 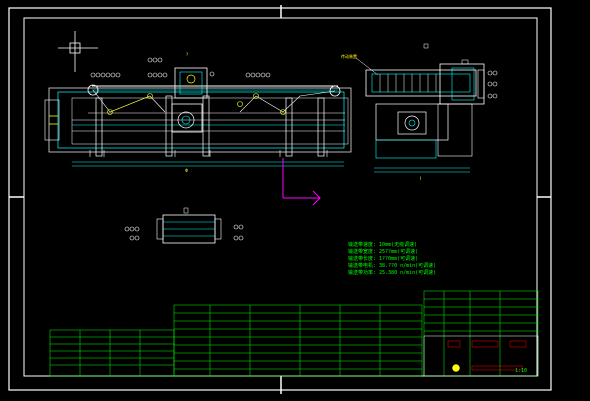 I want to click on notes-line-3: 输送带长度: 1??0mm(可调速), so click(x=383, y=258).